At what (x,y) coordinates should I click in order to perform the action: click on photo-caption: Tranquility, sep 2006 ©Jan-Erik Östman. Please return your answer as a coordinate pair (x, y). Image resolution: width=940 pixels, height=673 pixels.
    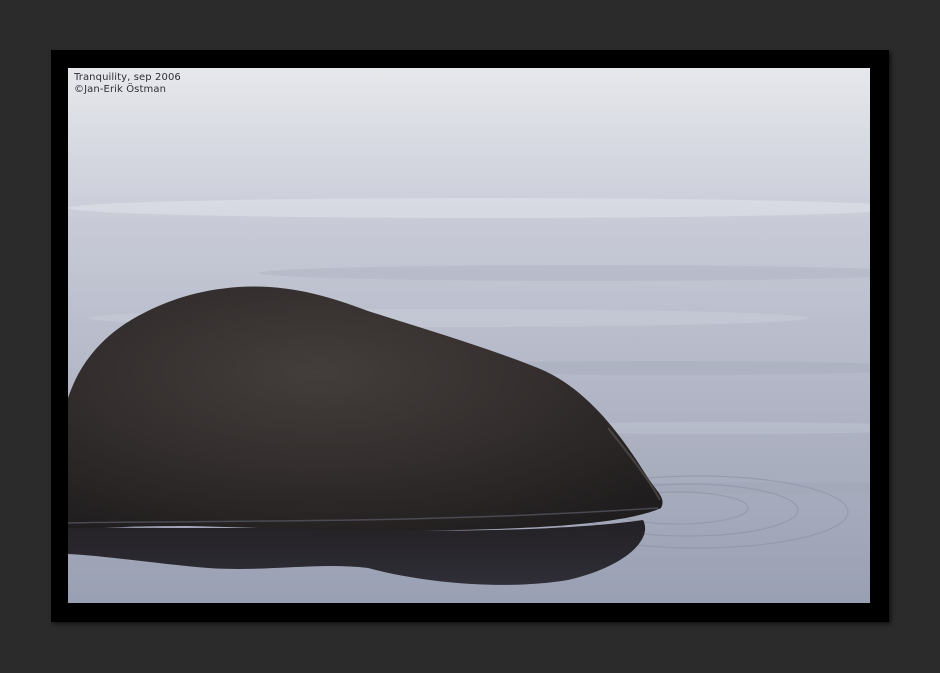
    Looking at the image, I should click on (127, 84).